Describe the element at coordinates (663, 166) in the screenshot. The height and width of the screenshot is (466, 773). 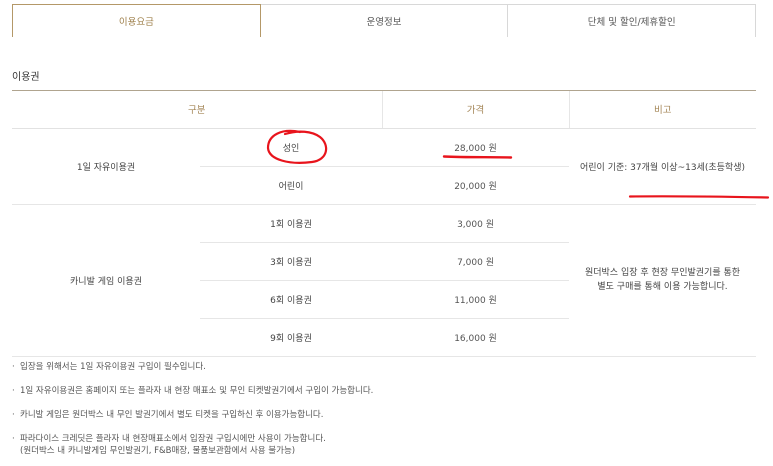
I see `day-pass-note: 어린이 기준: 37개월 이상~13세(초등학생)` at that location.